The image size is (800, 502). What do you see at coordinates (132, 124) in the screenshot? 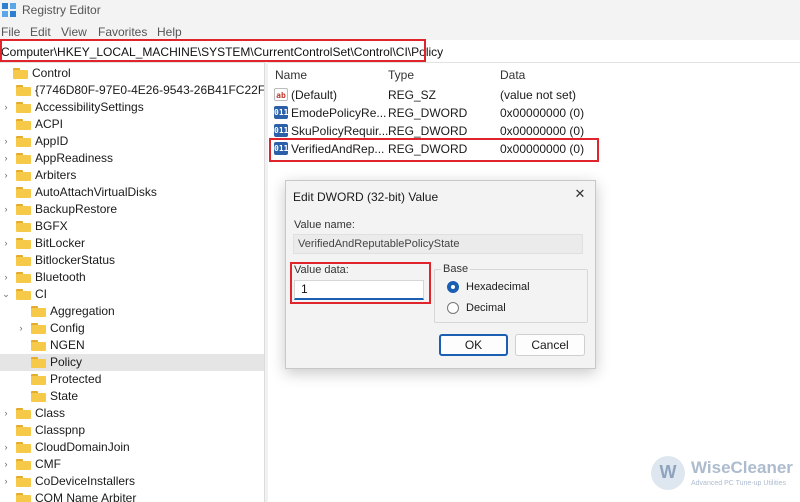
I see `tree-item: ACPI` at bounding box center [132, 124].